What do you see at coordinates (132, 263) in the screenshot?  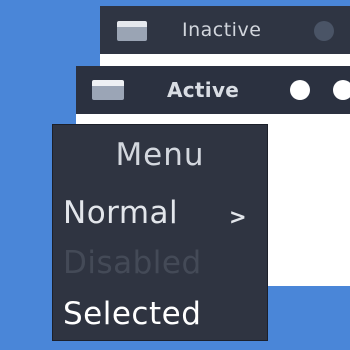 I see `menu-item-disabled: Disabled` at bounding box center [132, 263].